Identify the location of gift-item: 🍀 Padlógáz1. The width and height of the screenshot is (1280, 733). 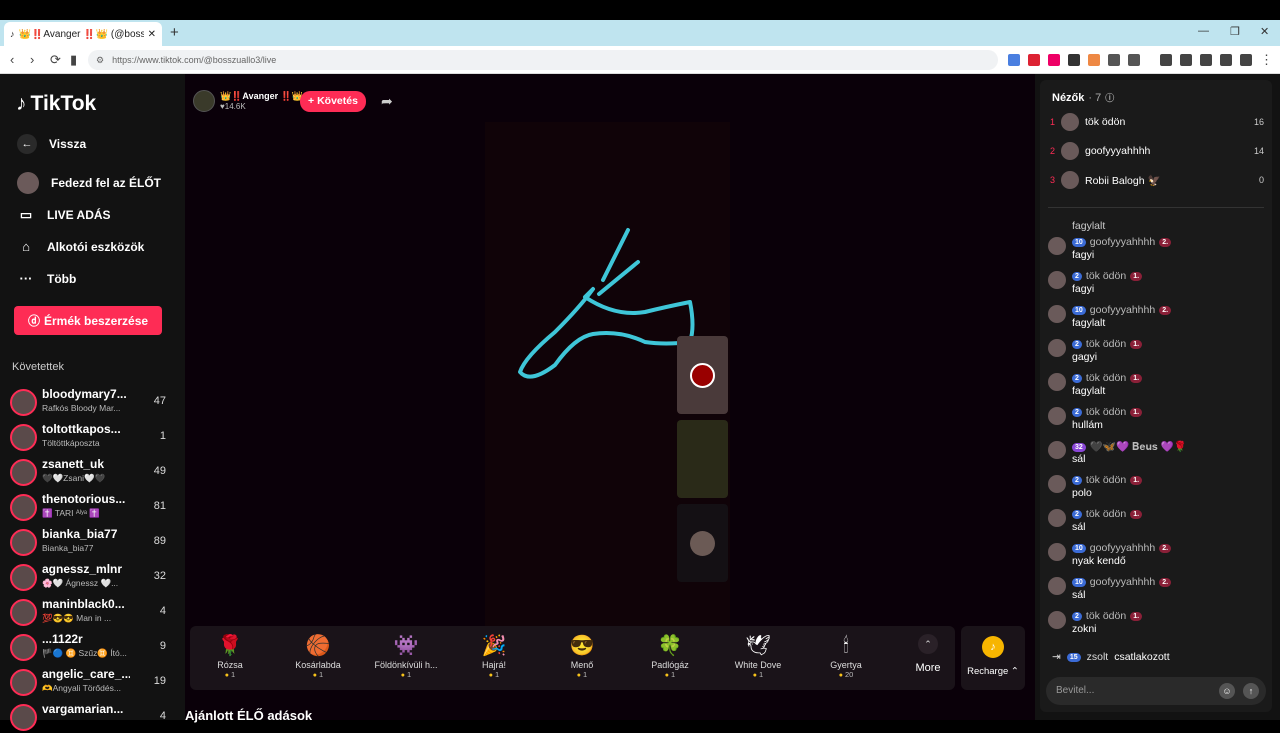
(670, 655).